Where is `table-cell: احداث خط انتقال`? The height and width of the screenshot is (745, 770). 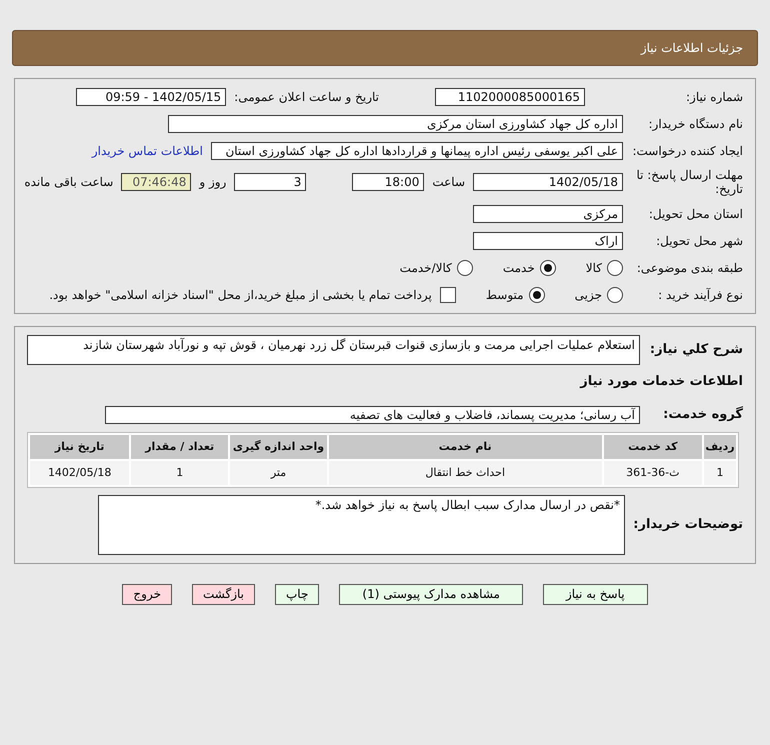
table-cell: احداث خط انتقال is located at coordinates (465, 472).